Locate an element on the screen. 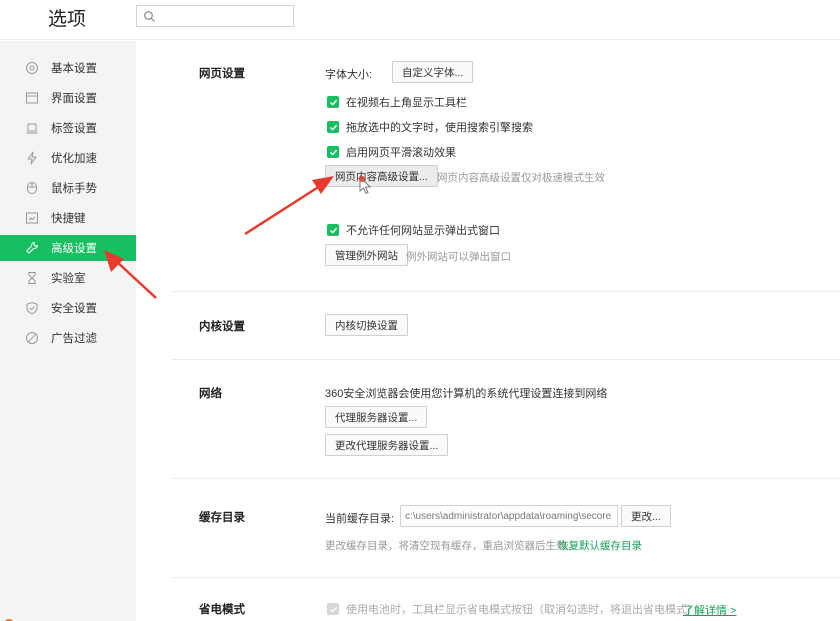 The width and height of the screenshot is (840, 621). font-size-label: 字体大小: is located at coordinates (349, 75).